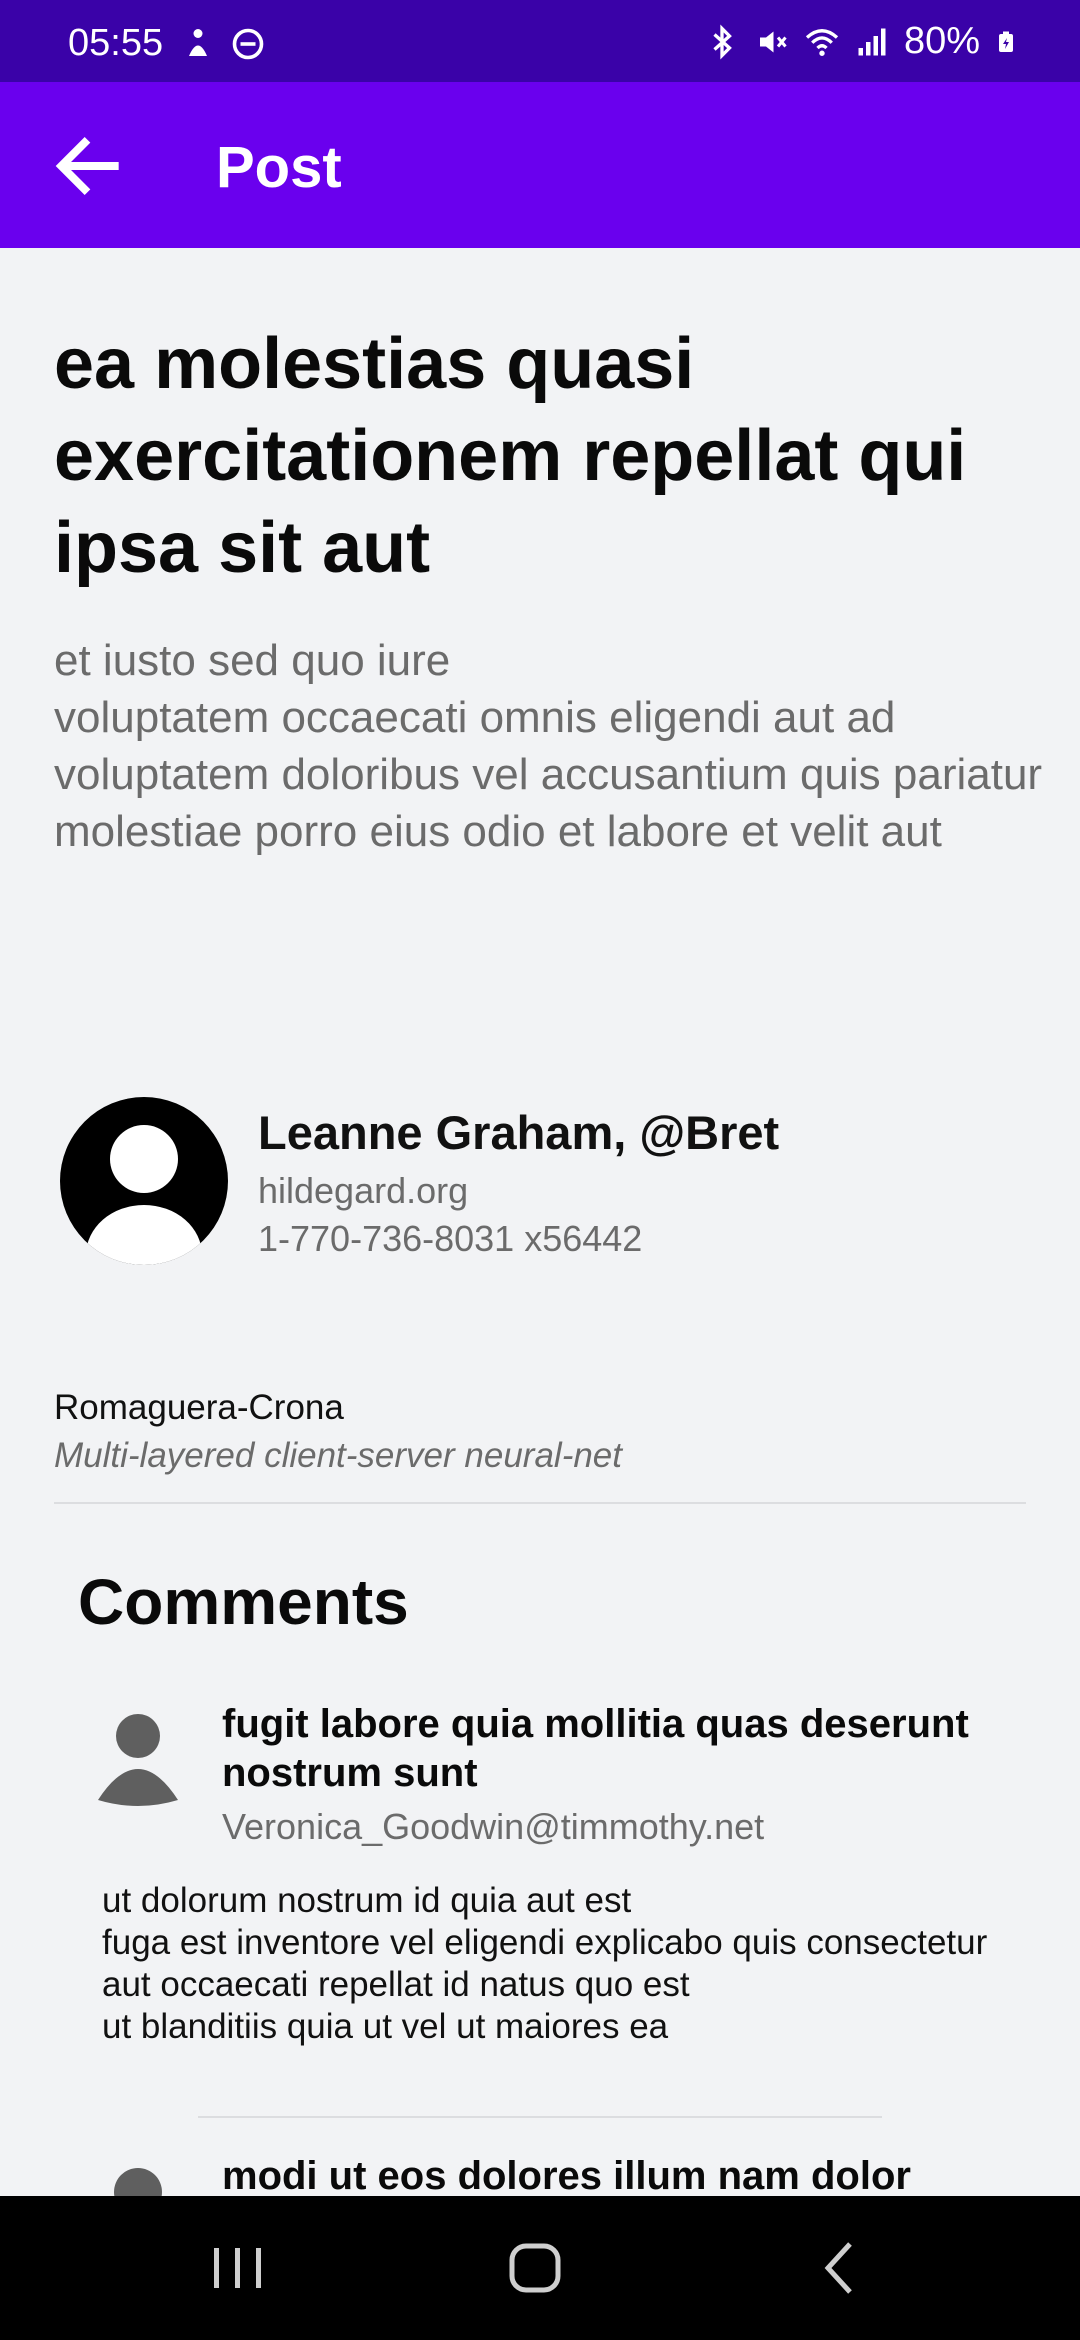 This screenshot has height=2340, width=1080. What do you see at coordinates (450, 1239) in the screenshot?
I see `author-phone: 1-770-736-8031 x56442` at bounding box center [450, 1239].